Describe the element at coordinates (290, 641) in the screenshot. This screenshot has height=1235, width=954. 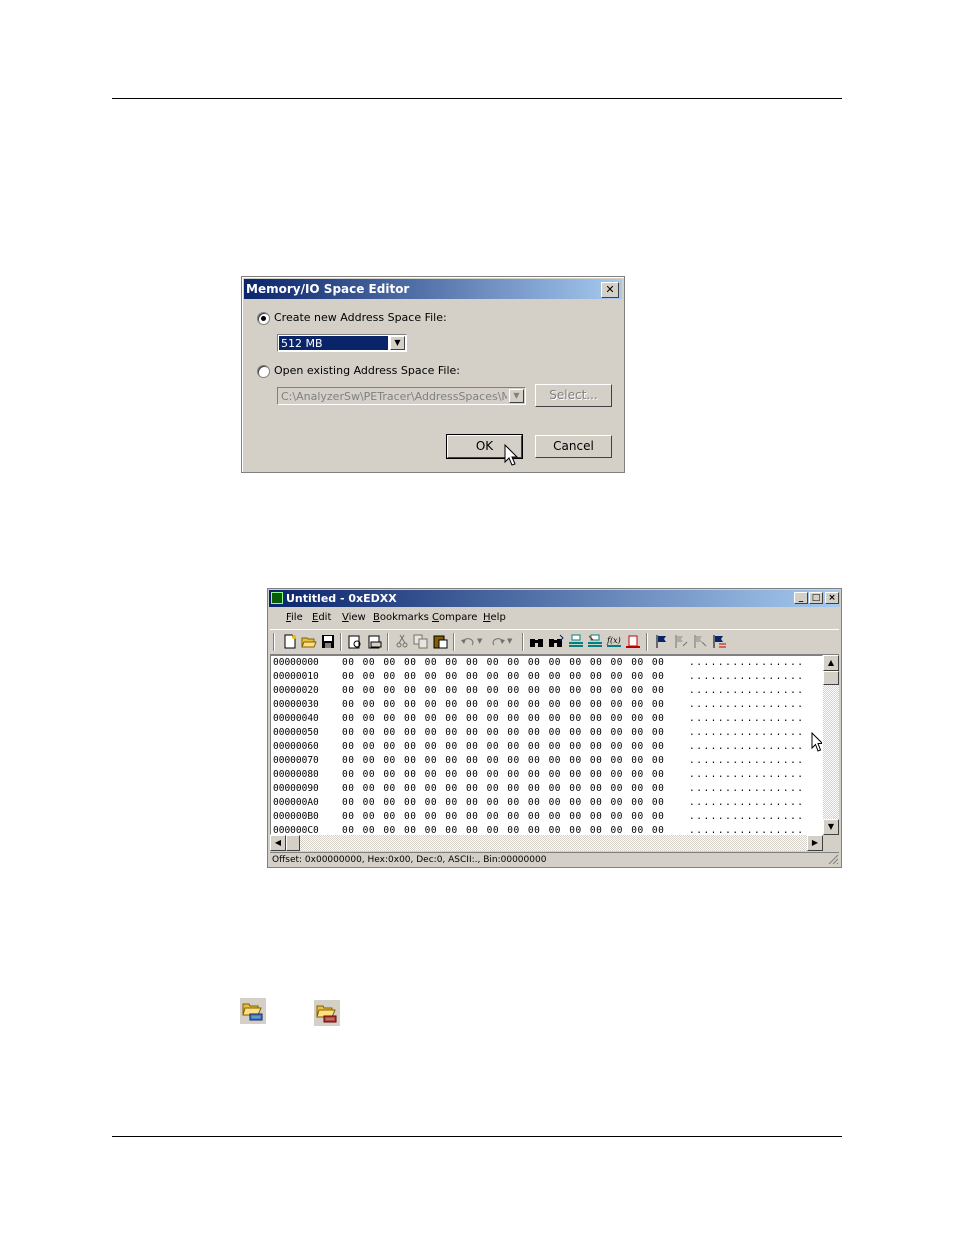
I see `new-file-icon` at that location.